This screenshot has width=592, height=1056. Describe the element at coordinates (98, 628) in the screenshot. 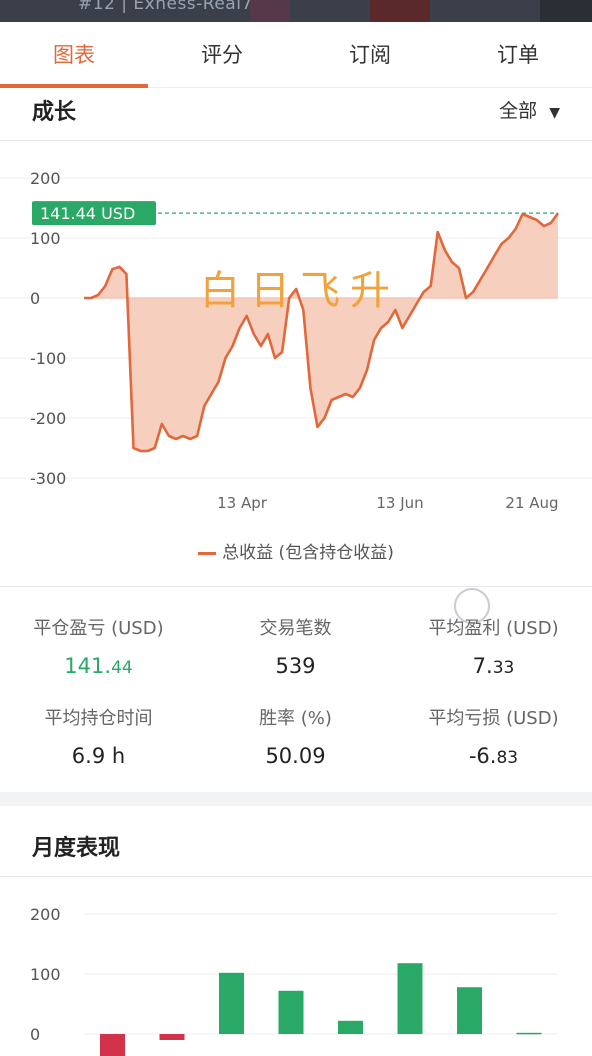

I see `stat-label: 平仓盈亏 (USD)` at that location.